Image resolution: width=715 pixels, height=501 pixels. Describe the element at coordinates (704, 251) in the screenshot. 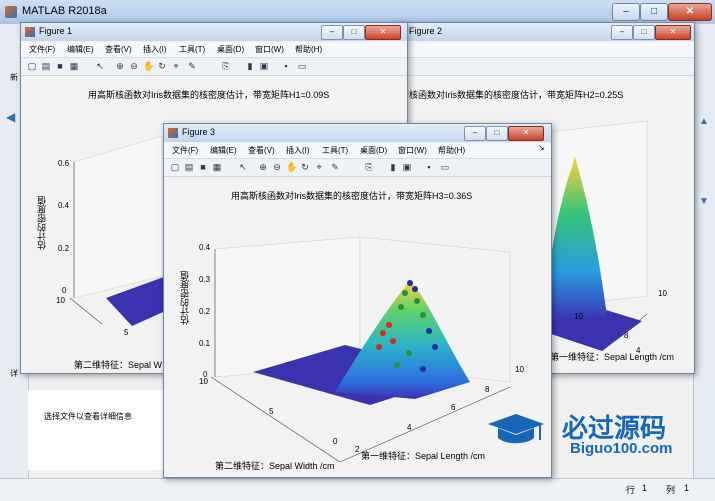

I see `right-side-panel: ▲ ▼` at that location.